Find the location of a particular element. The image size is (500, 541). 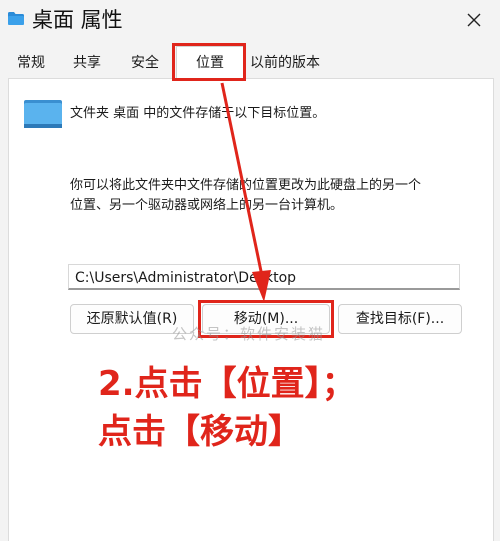

watermark: 公众号：软件安装猫 is located at coordinates (249, 334).